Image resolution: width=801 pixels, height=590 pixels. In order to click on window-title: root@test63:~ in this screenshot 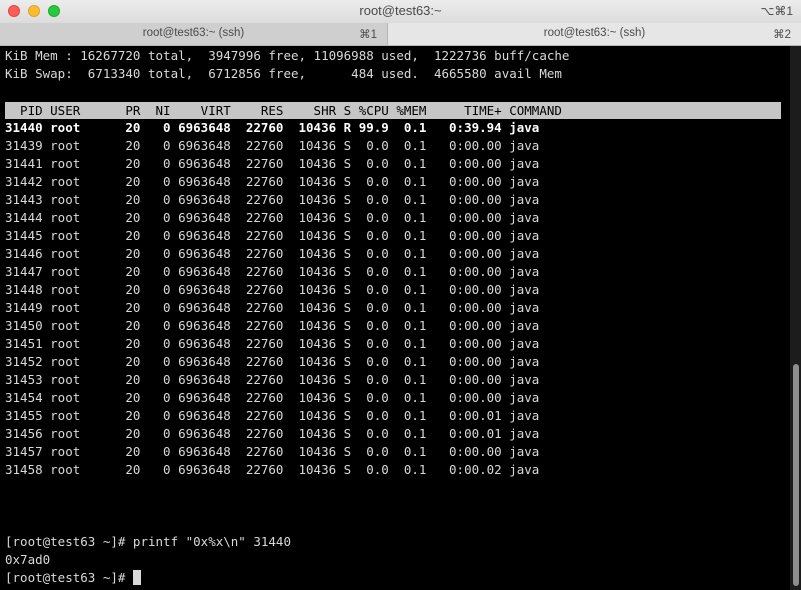, I will do `click(400, 10)`.